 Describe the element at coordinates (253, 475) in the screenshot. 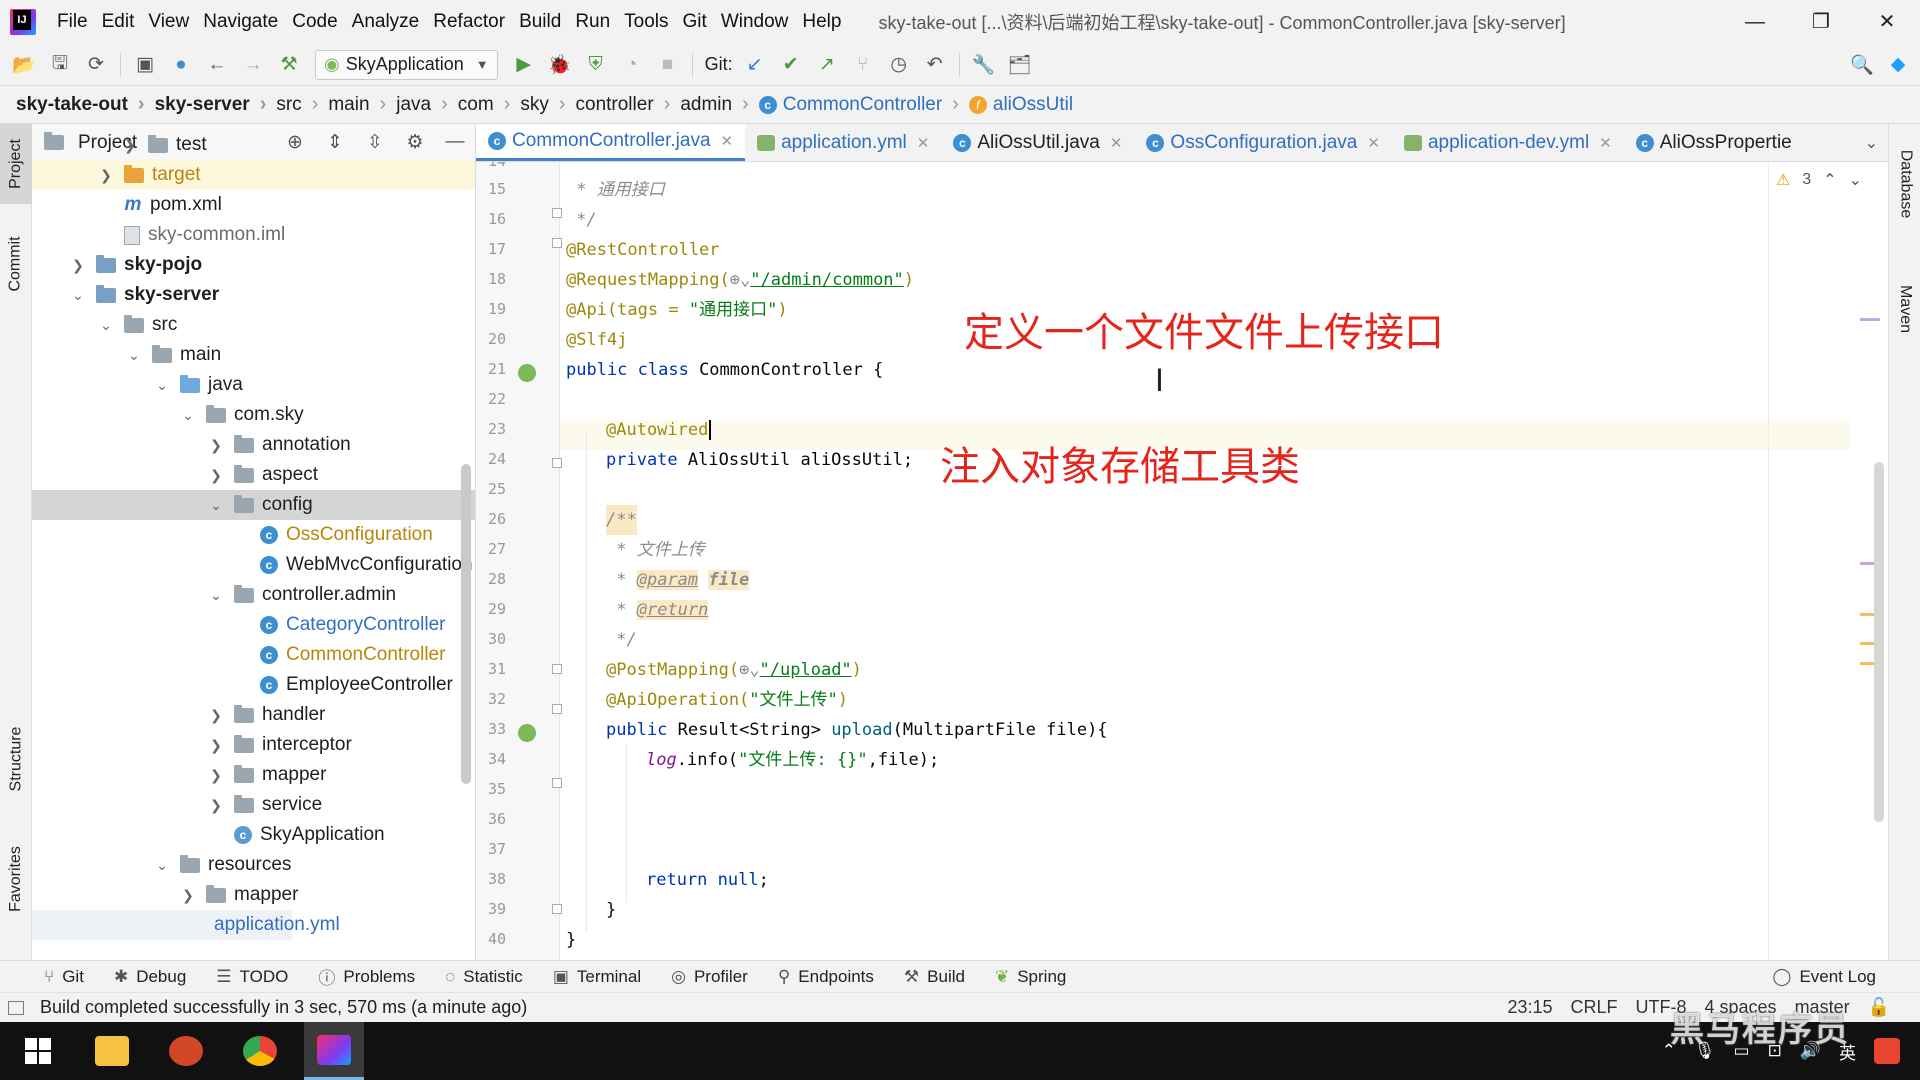

I see `tree-item: ❯ aspect` at that location.